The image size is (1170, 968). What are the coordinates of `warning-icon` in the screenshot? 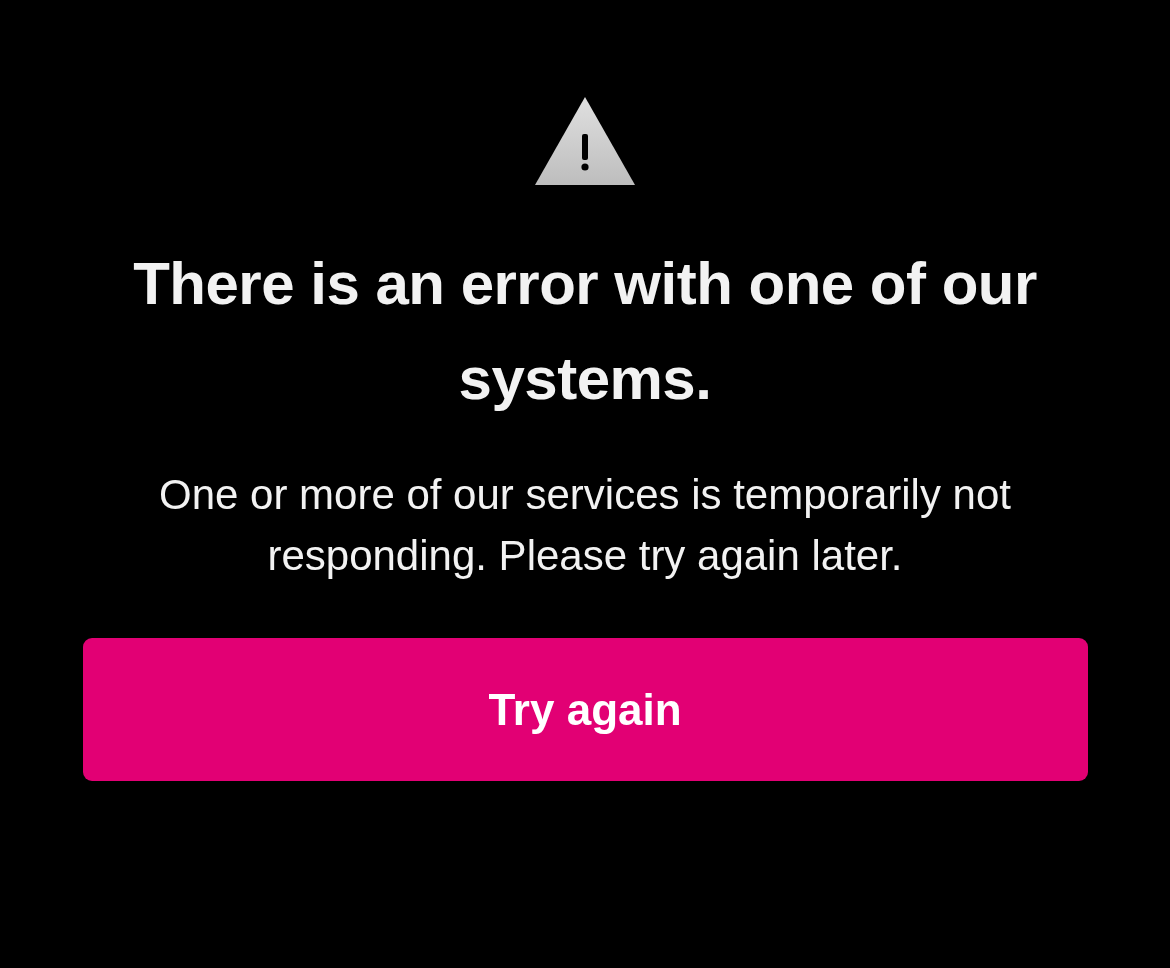 It's located at (585, 141).